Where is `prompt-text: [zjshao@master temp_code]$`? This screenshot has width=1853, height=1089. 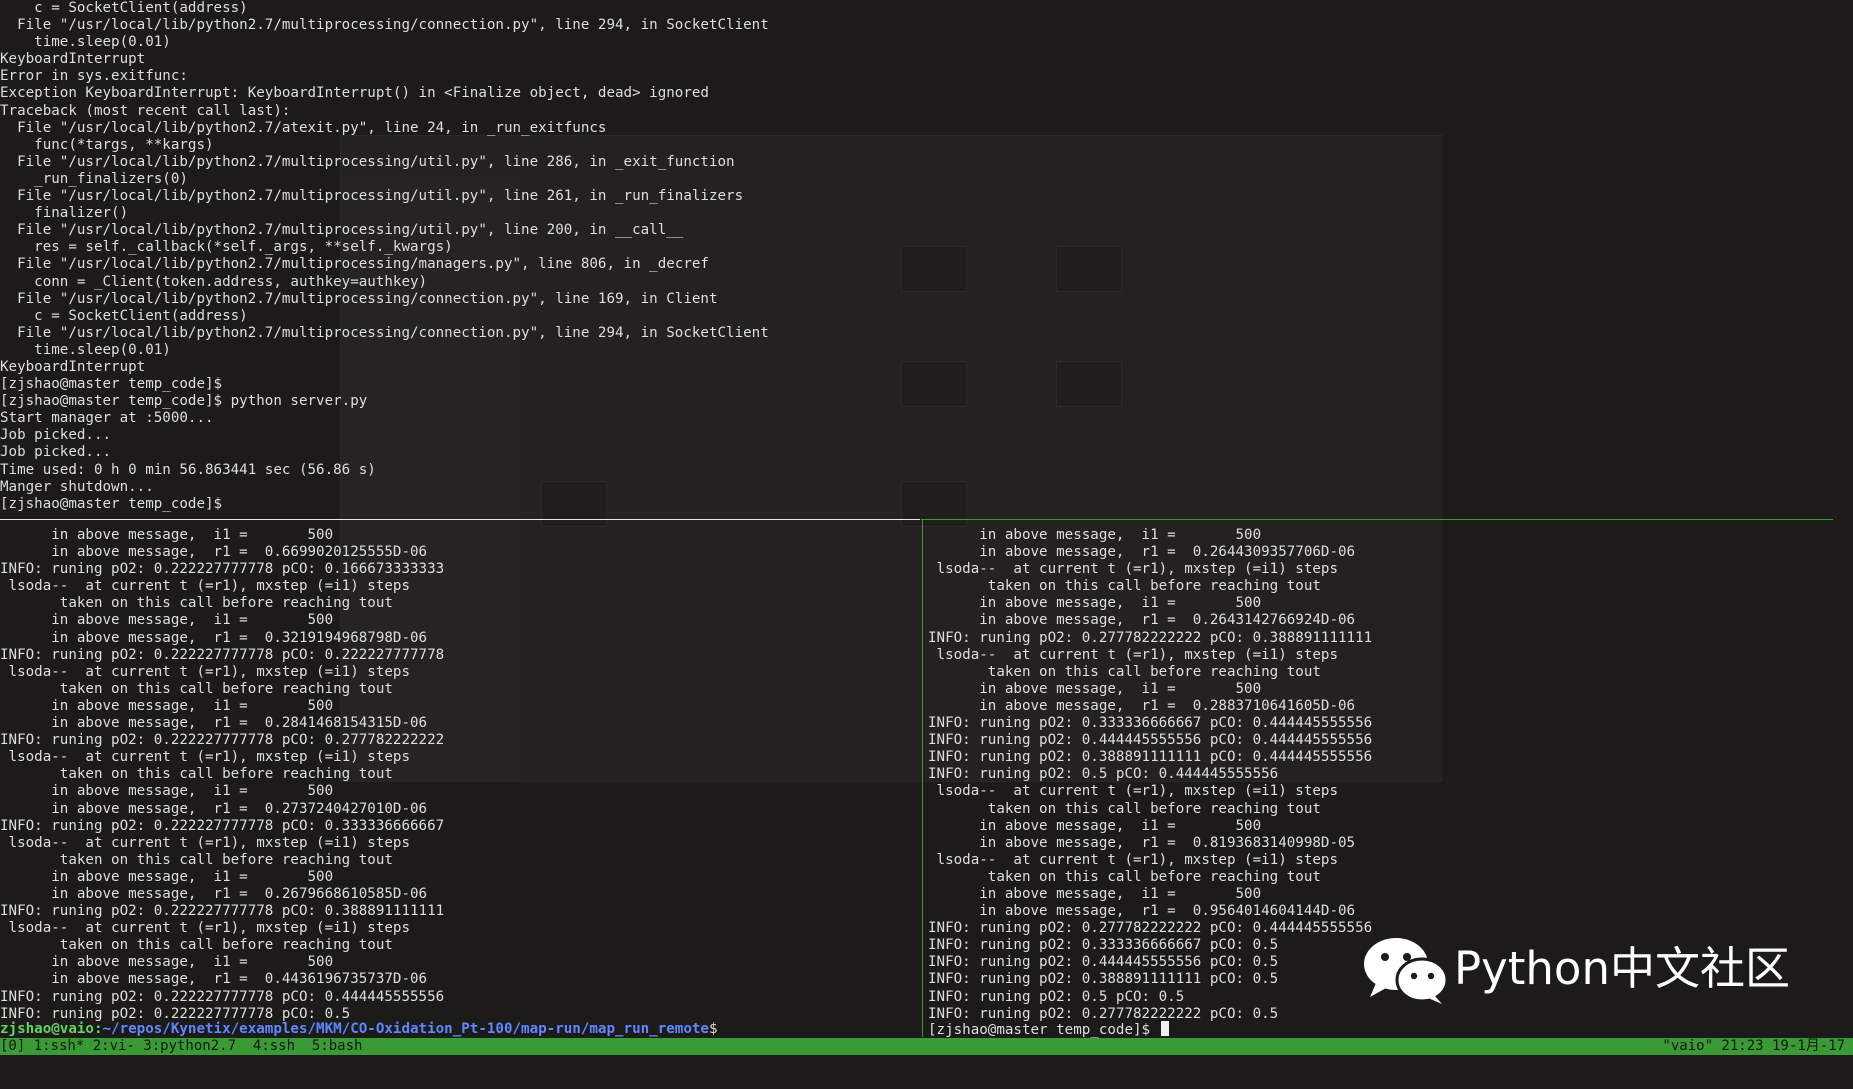
prompt-text: [zjshao@master temp_code]$ is located at coordinates (1043, 1030).